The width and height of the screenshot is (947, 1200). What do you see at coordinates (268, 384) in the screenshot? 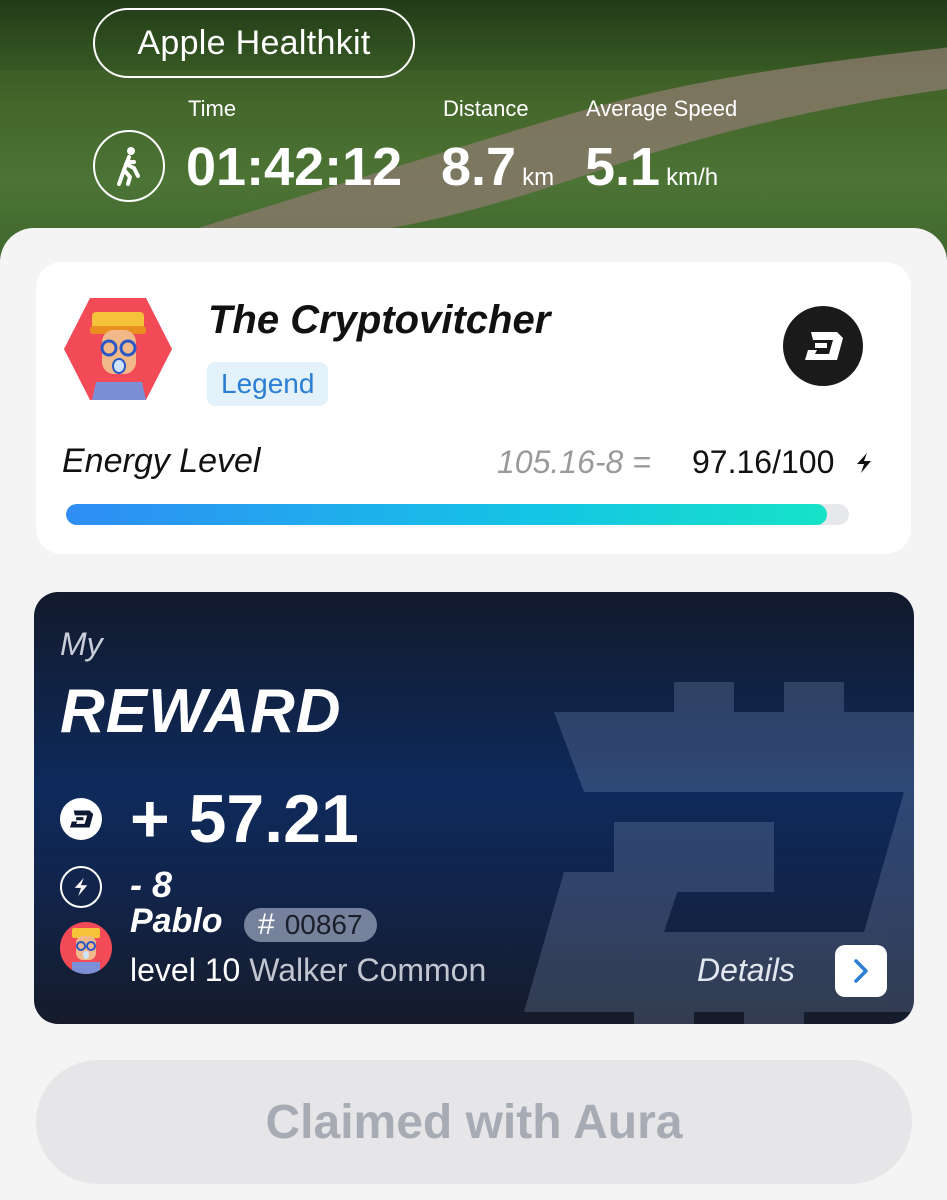
I see `rank-badge: Legend` at bounding box center [268, 384].